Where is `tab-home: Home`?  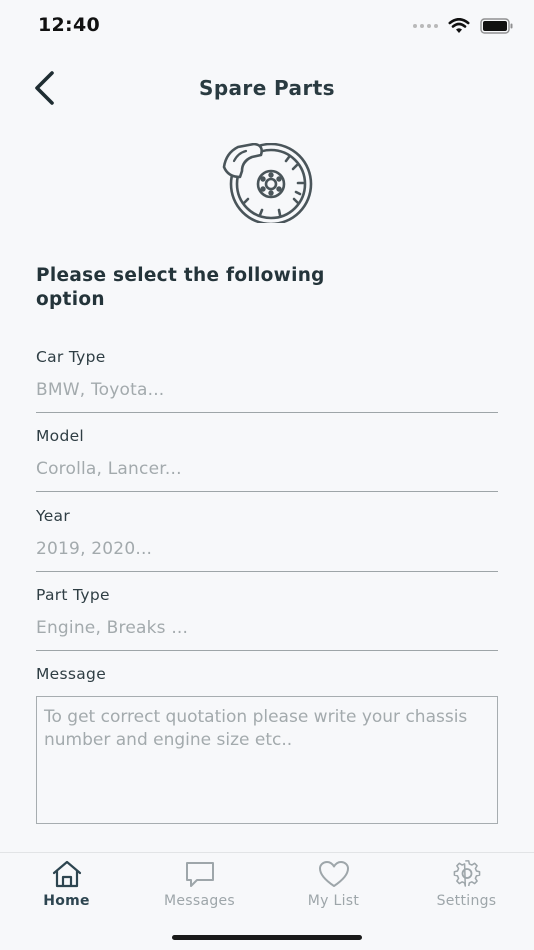
tab-home: Home is located at coordinates (66, 887).